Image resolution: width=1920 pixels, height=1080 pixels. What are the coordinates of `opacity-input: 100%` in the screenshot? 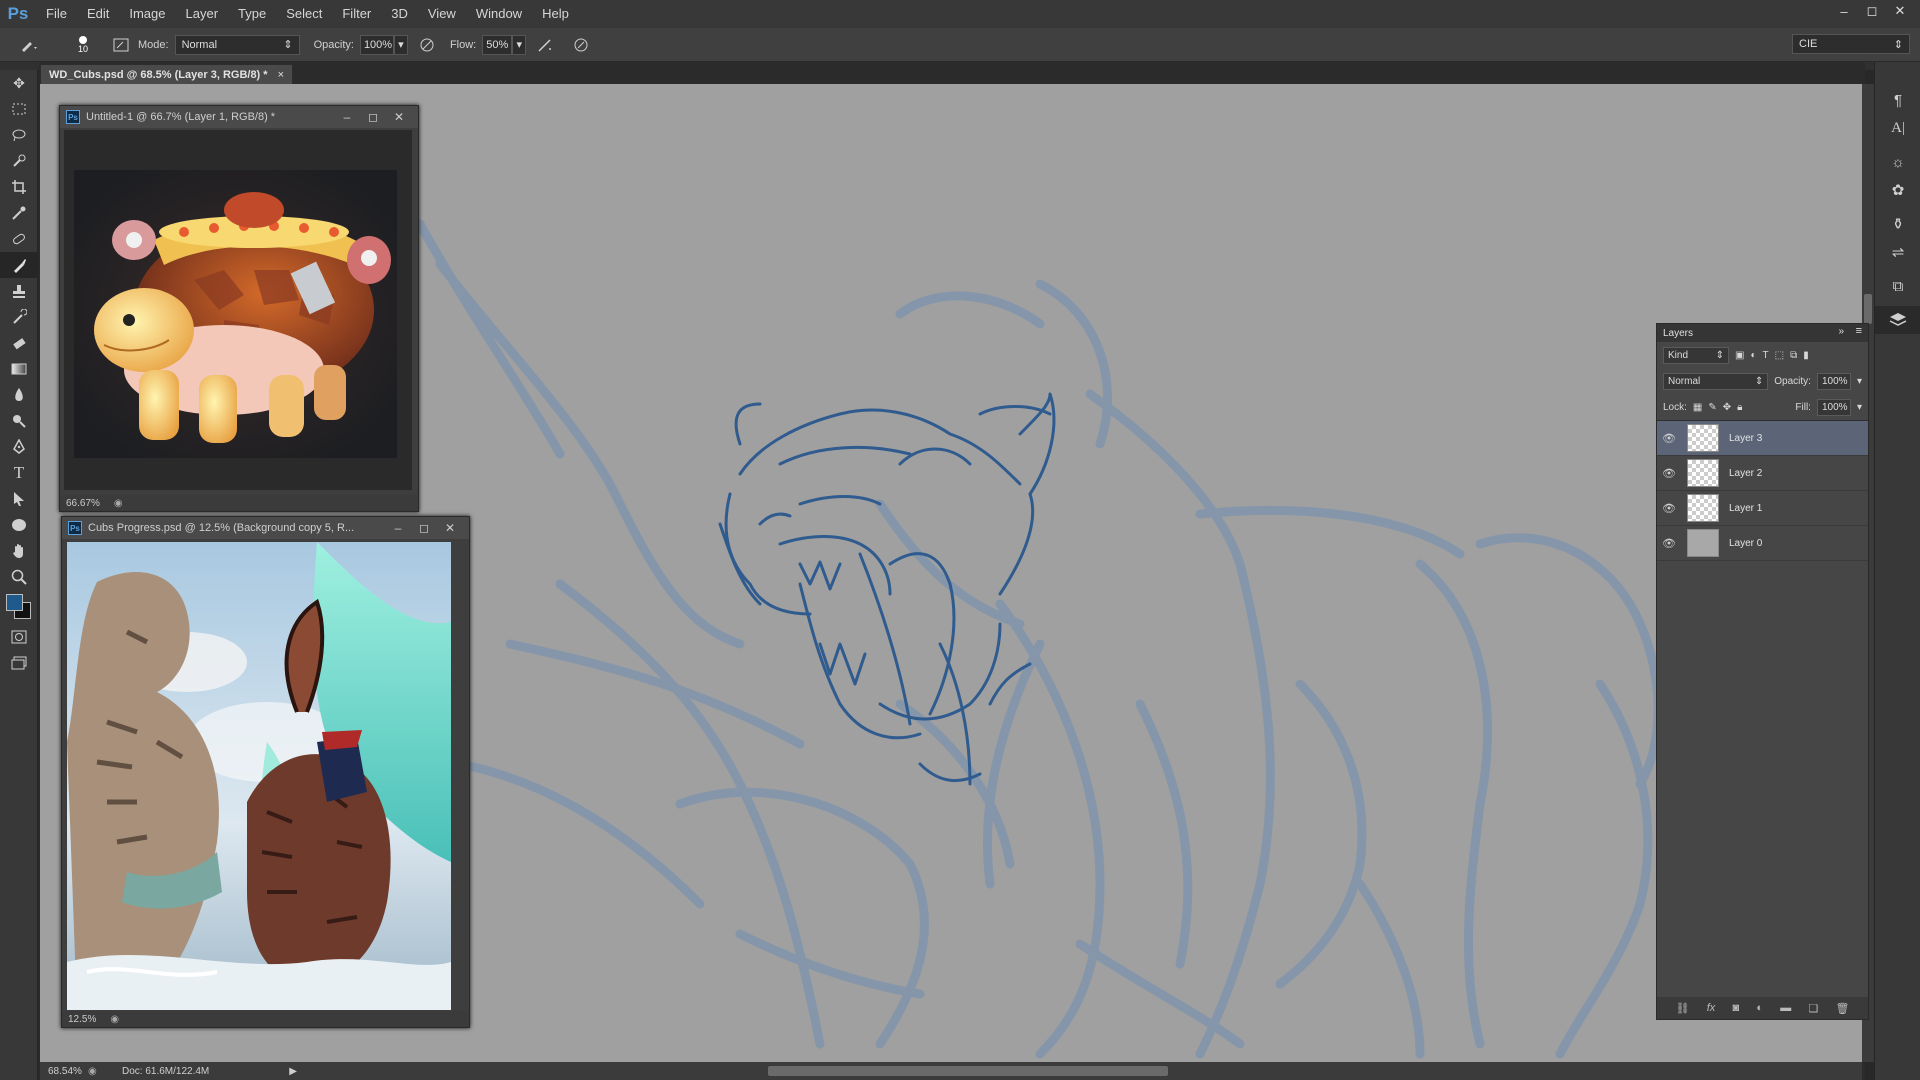 It's located at (376, 44).